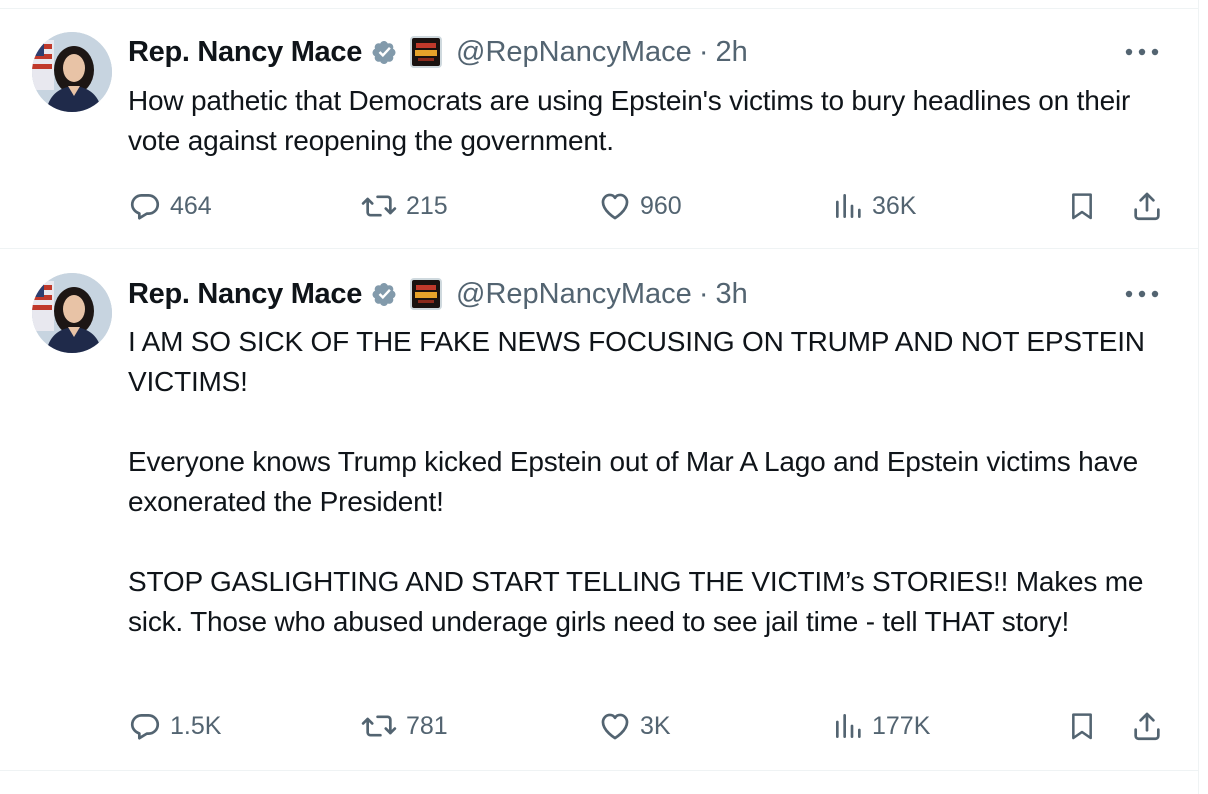 The height and width of the screenshot is (794, 1208). I want to click on timestamp: 2h, so click(731, 52).